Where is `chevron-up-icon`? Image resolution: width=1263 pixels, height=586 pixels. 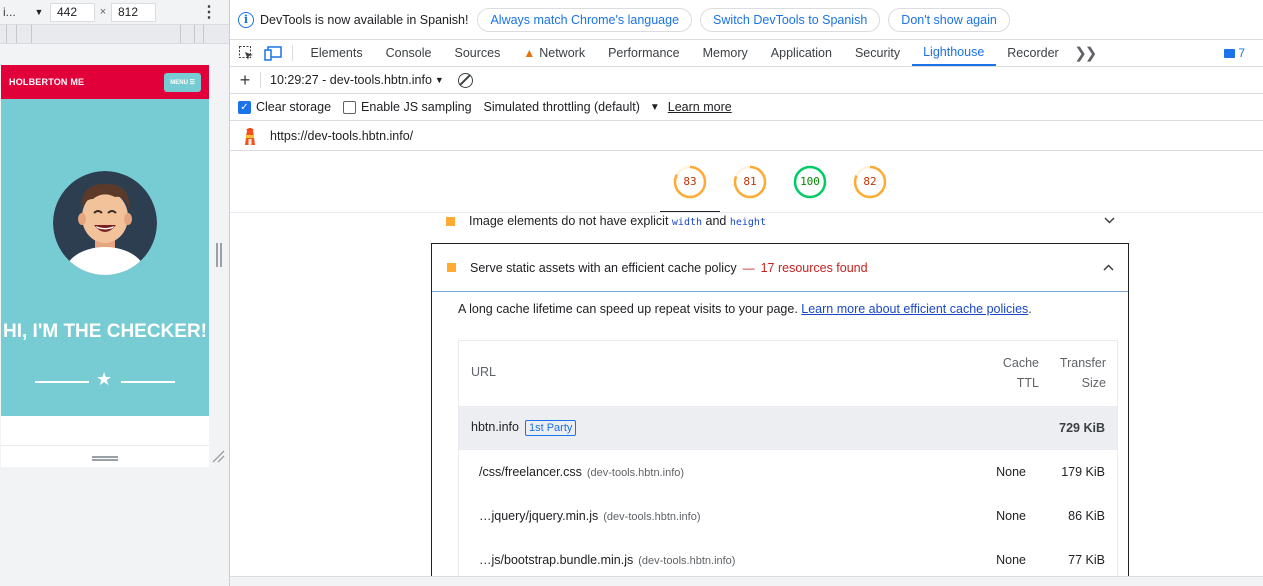 chevron-up-icon is located at coordinates (1108, 268).